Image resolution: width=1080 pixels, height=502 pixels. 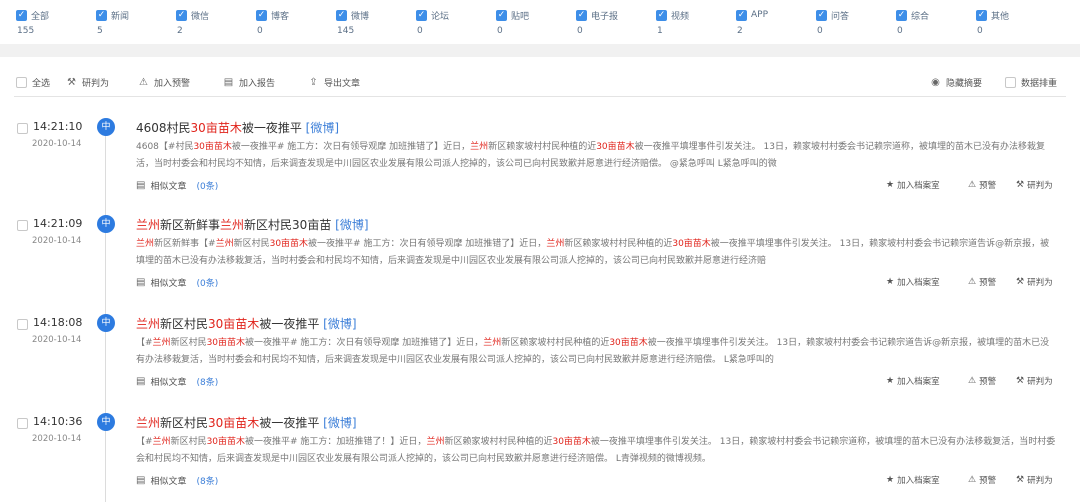 What do you see at coordinates (334, 82) in the screenshot?
I see `export-button: ⇪ 导出文章` at bounding box center [334, 82].